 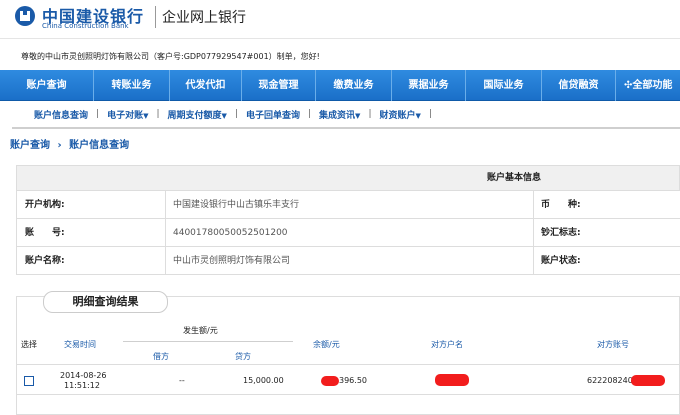 What do you see at coordinates (561, 261) in the screenshot?
I see `status-label: 账户状态:` at bounding box center [561, 261].